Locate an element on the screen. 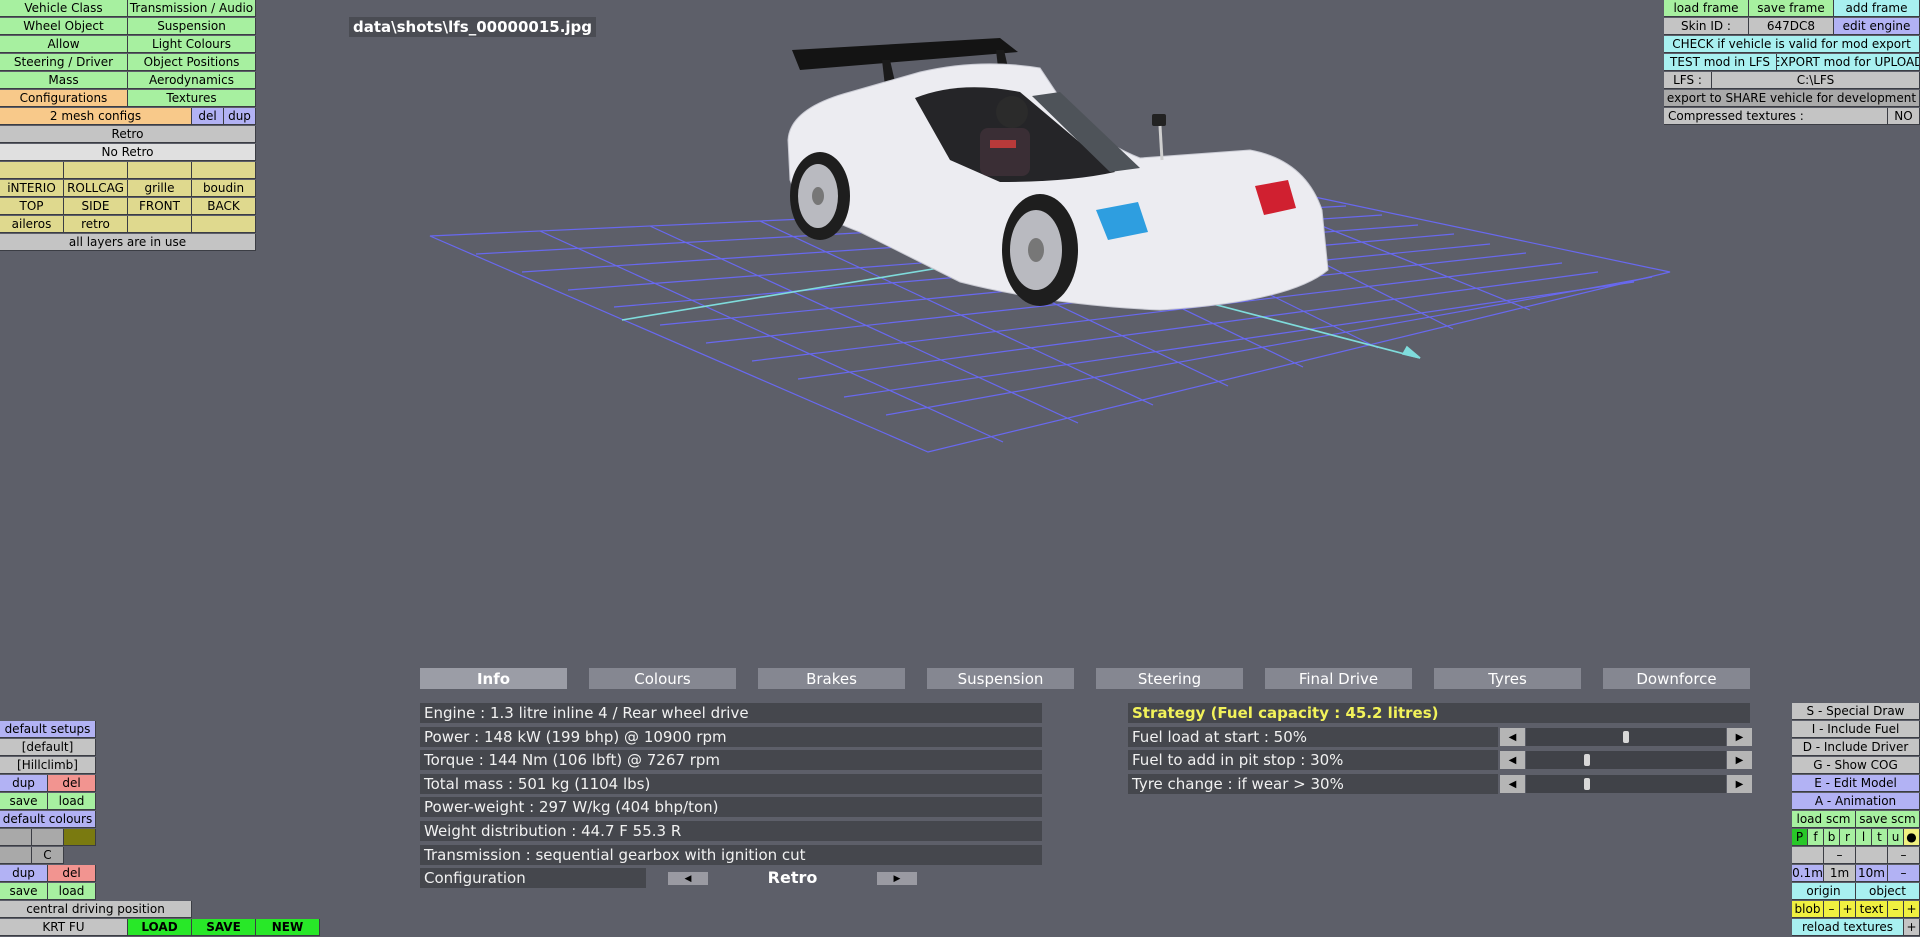 The height and width of the screenshot is (937, 1920). tab-suspension: Suspension is located at coordinates (1000, 678).